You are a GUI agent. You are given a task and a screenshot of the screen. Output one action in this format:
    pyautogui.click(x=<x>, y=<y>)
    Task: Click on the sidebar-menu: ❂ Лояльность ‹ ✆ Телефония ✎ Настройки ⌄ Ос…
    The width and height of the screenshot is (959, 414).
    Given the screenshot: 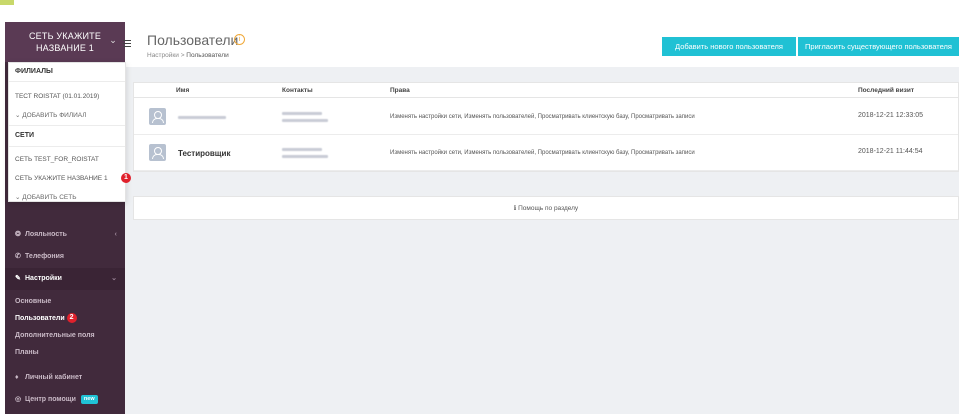 What is the action you would take?
    pyautogui.click(x=65, y=306)
    